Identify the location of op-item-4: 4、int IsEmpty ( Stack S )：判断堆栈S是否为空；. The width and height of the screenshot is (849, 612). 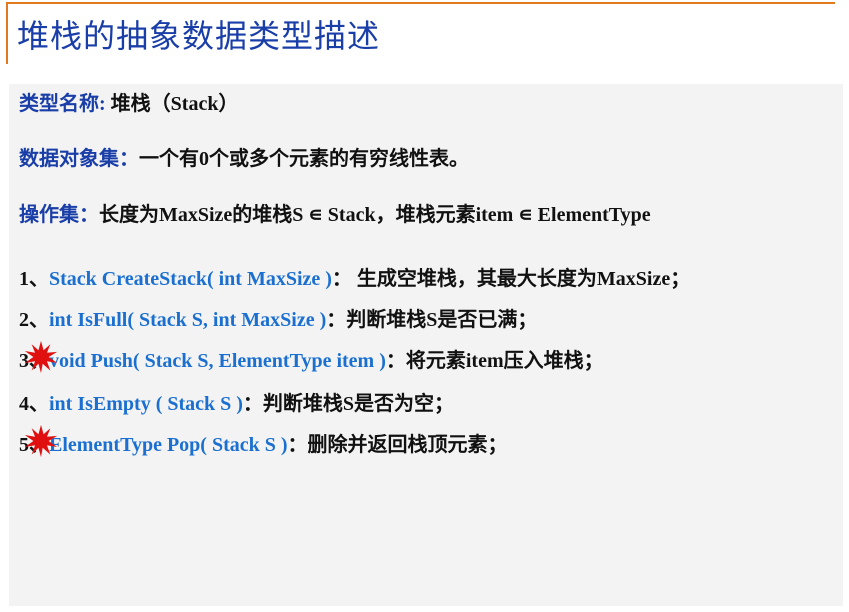
(236, 404).